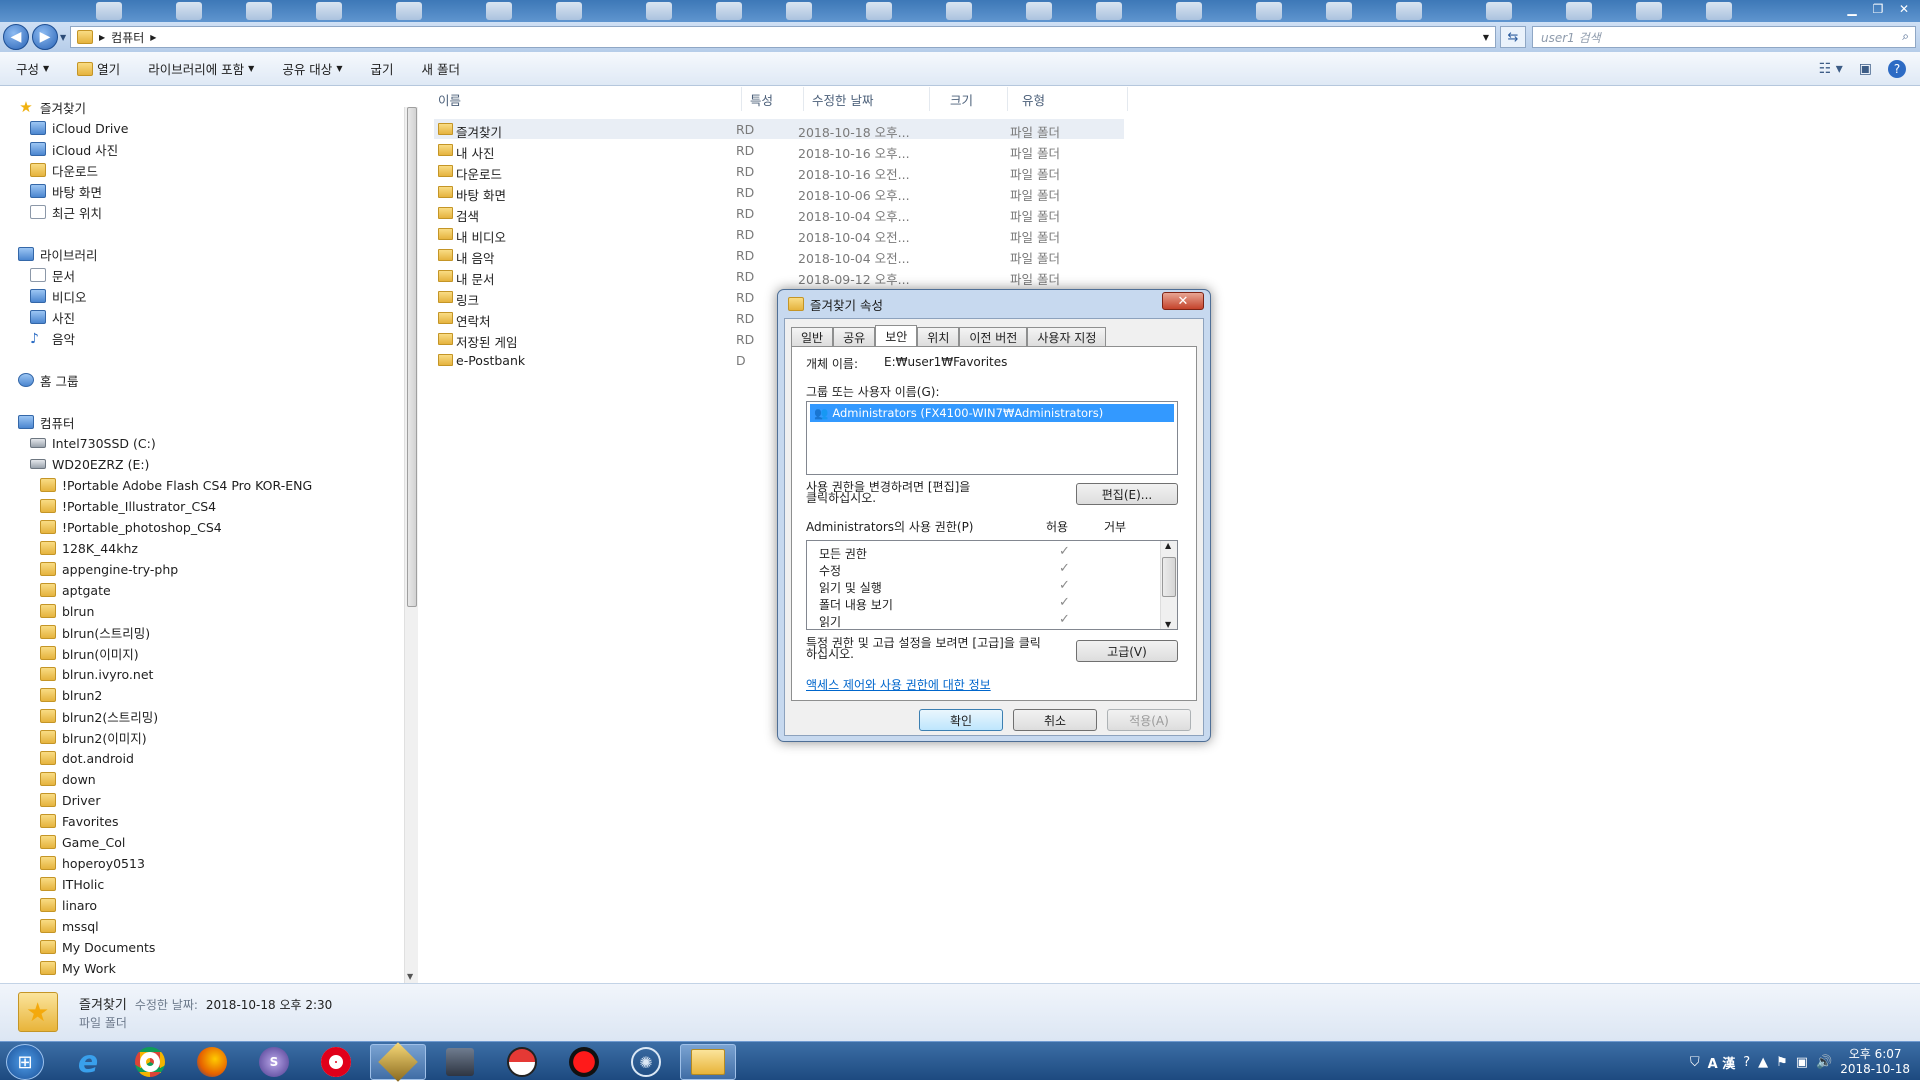 This screenshot has width=1920, height=1082. Describe the element at coordinates (779, 129) in the screenshot. I see `file-row: 즐겨찾기 RD 2018-10-18 오후... 파일 폴더` at that location.